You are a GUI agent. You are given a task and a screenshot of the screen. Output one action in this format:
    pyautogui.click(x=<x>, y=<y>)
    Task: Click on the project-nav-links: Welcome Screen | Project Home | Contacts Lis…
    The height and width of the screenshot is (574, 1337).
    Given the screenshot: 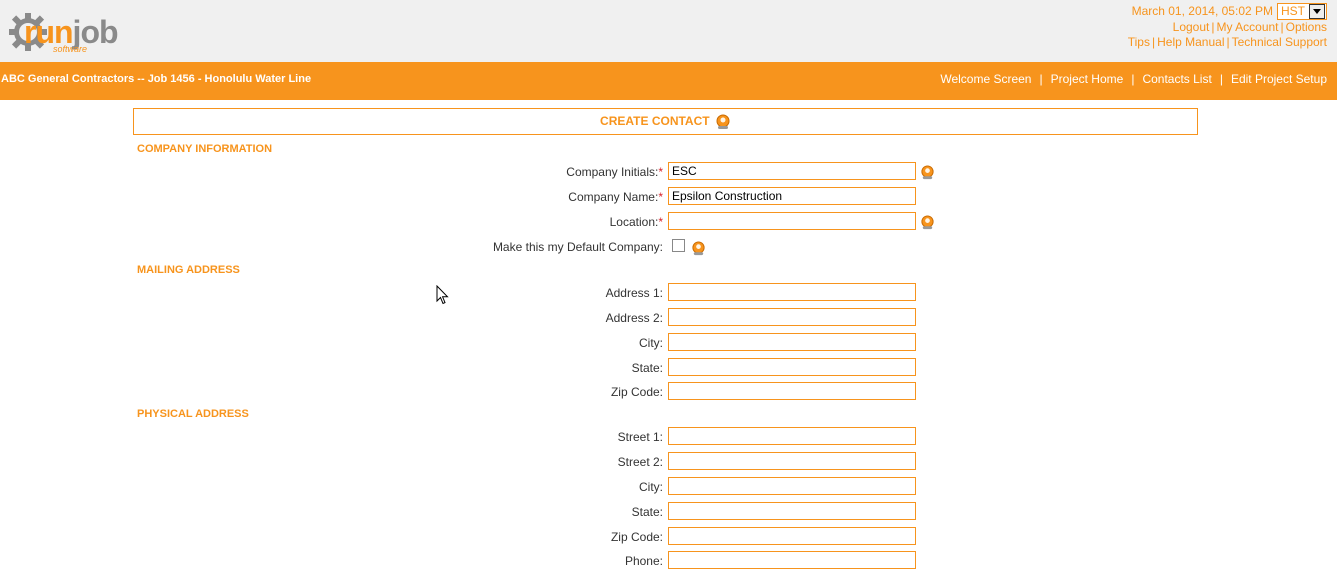 What is the action you would take?
    pyautogui.click(x=1133, y=79)
    